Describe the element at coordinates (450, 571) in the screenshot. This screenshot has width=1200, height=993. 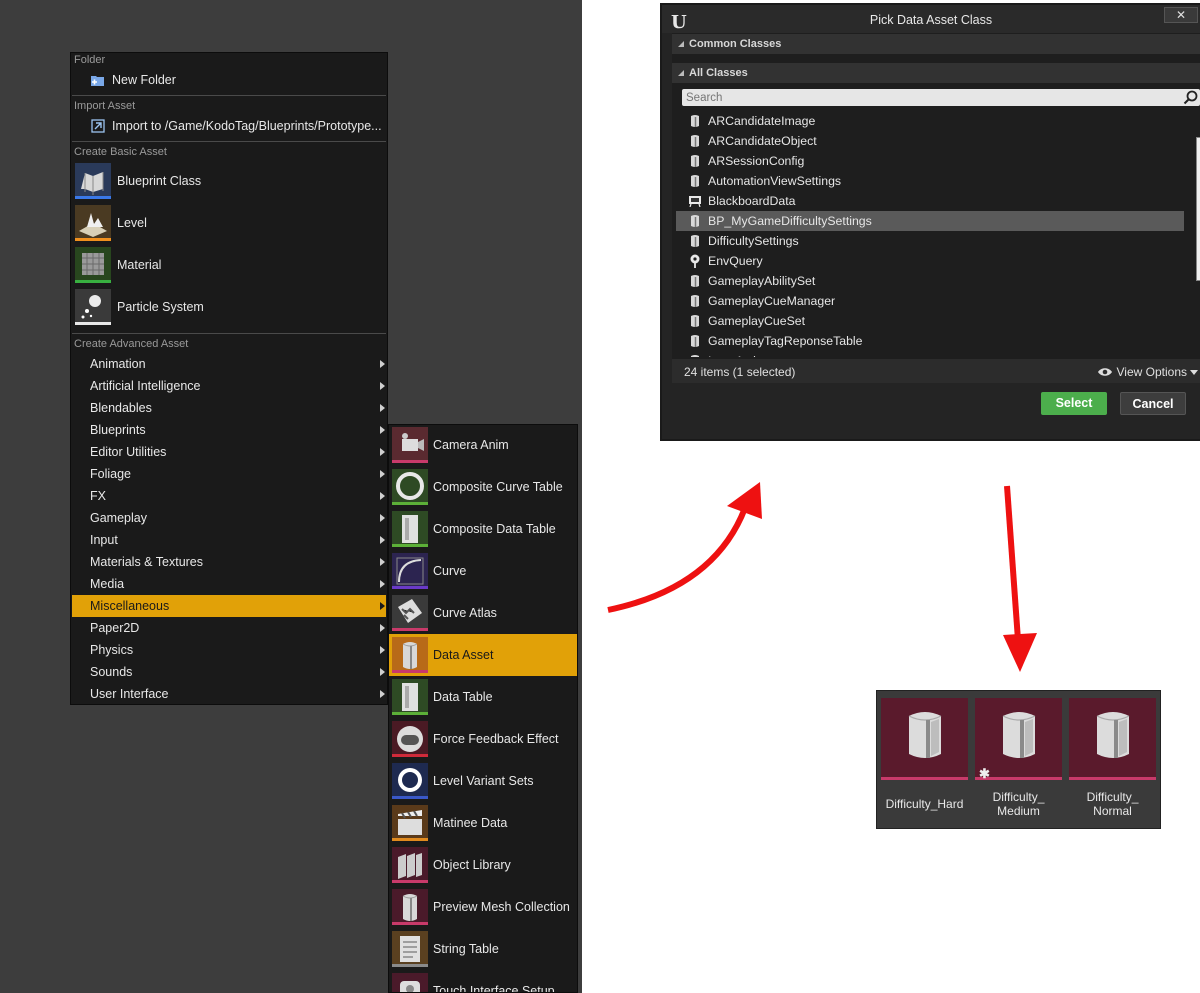
I see `submenu-item-label: Curve` at that location.